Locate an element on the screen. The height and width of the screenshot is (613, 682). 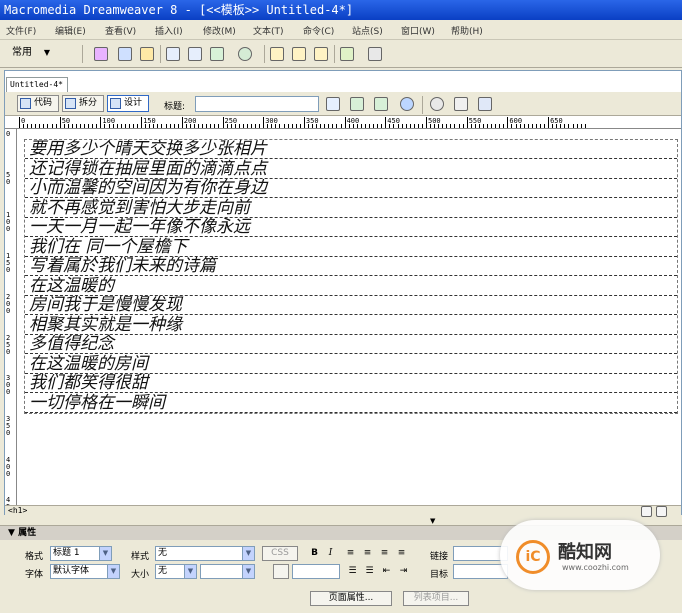
hyperlink-icon is located at coordinates (101, 54).